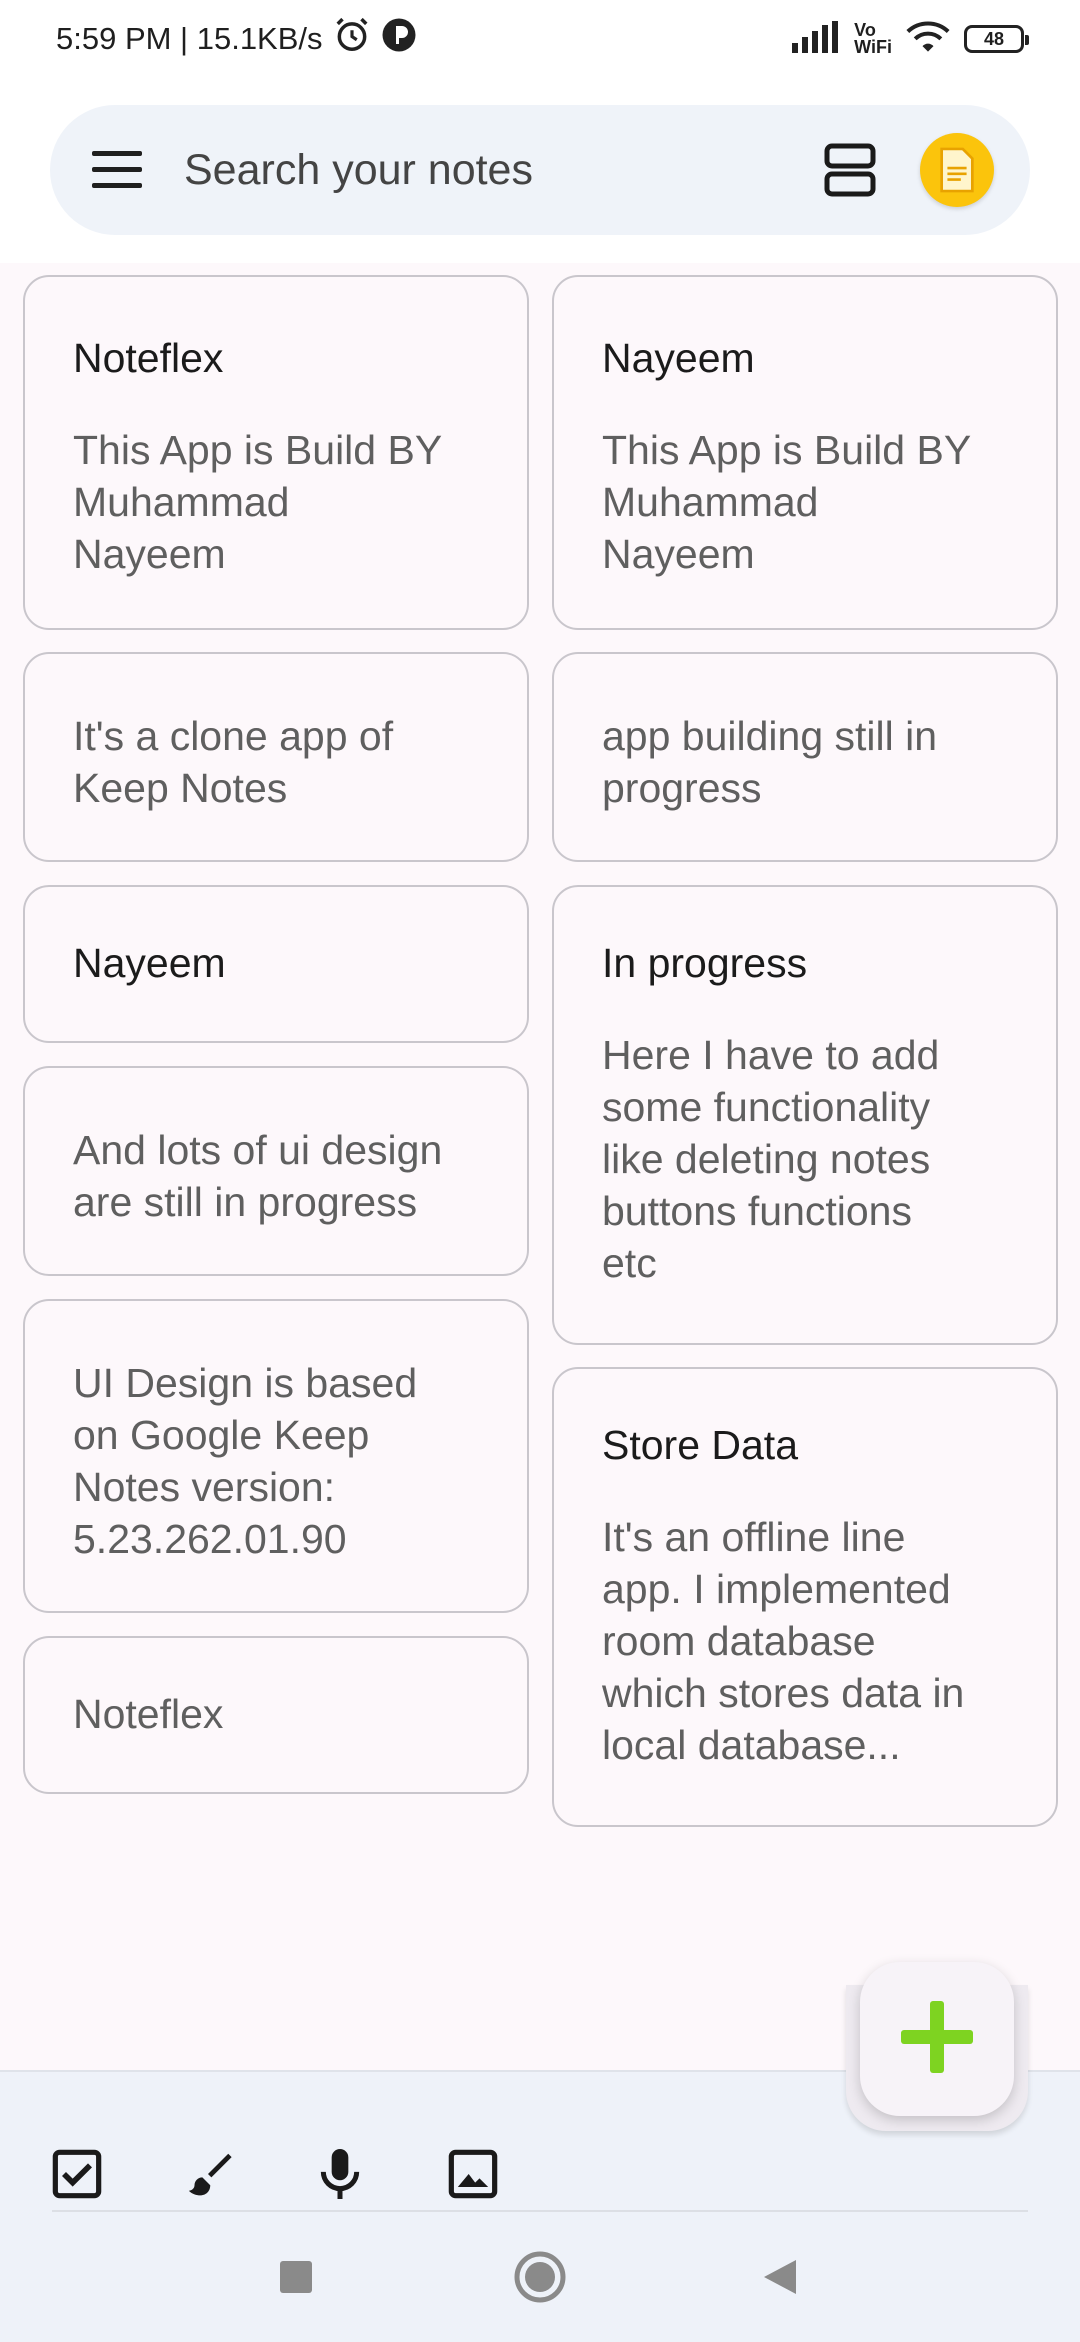  What do you see at coordinates (540, 2277) in the screenshot?
I see `home-button` at bounding box center [540, 2277].